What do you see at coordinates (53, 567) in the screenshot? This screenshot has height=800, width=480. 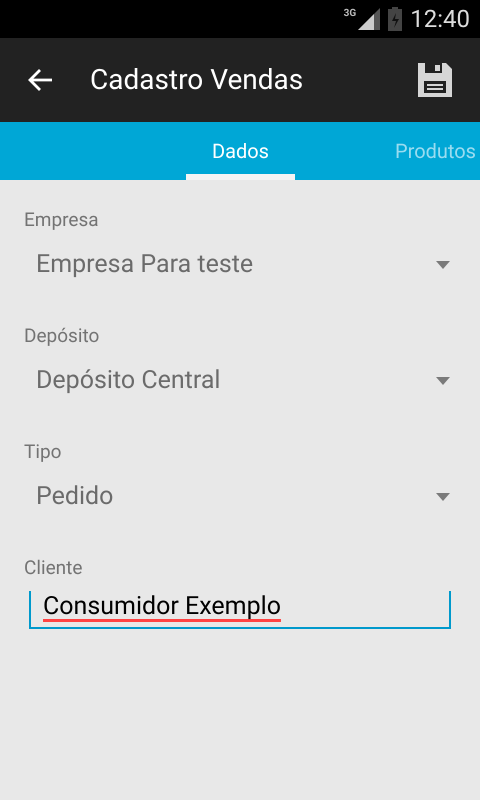 I see `field-label: Cliente` at bounding box center [53, 567].